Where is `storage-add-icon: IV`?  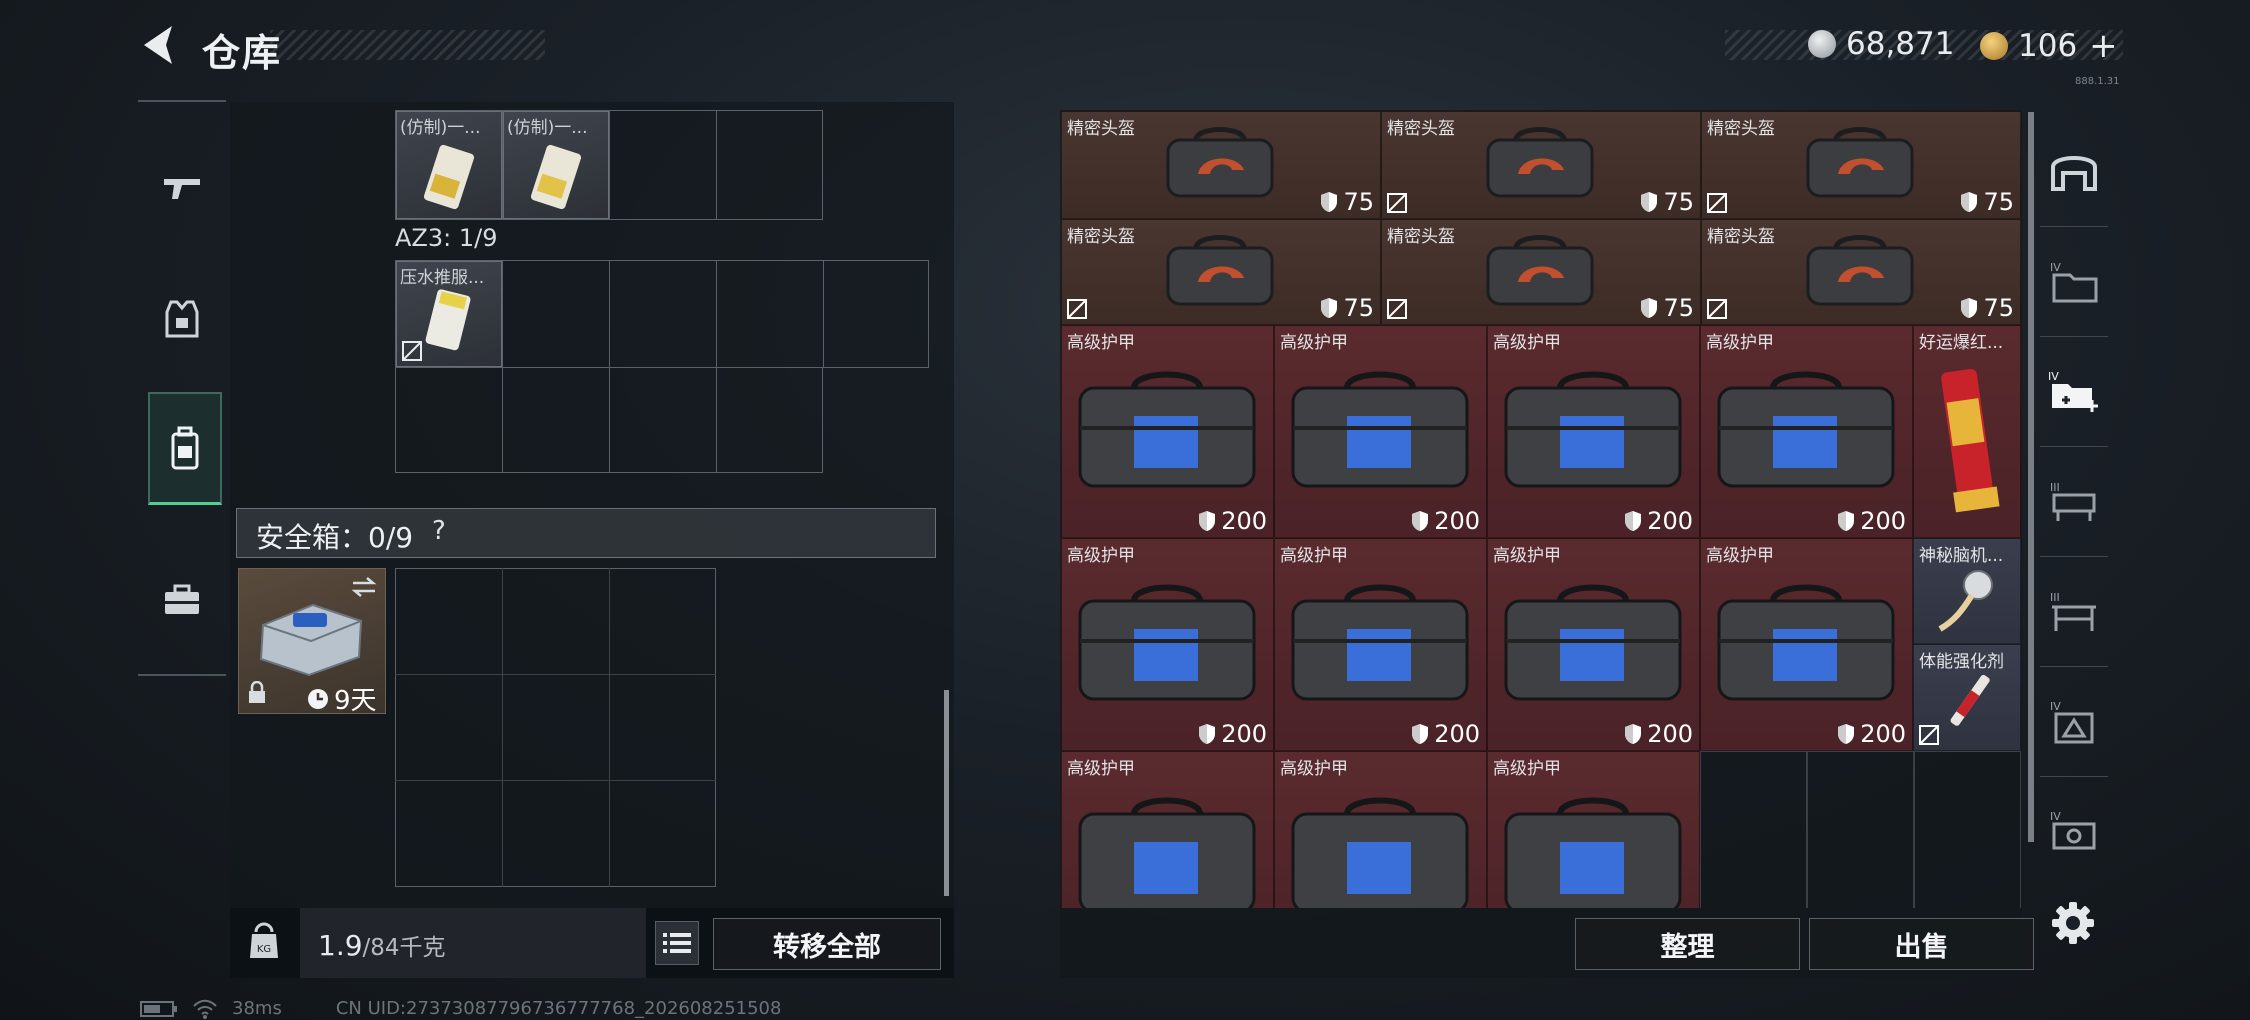 storage-add-icon: IV is located at coordinates (2073, 391).